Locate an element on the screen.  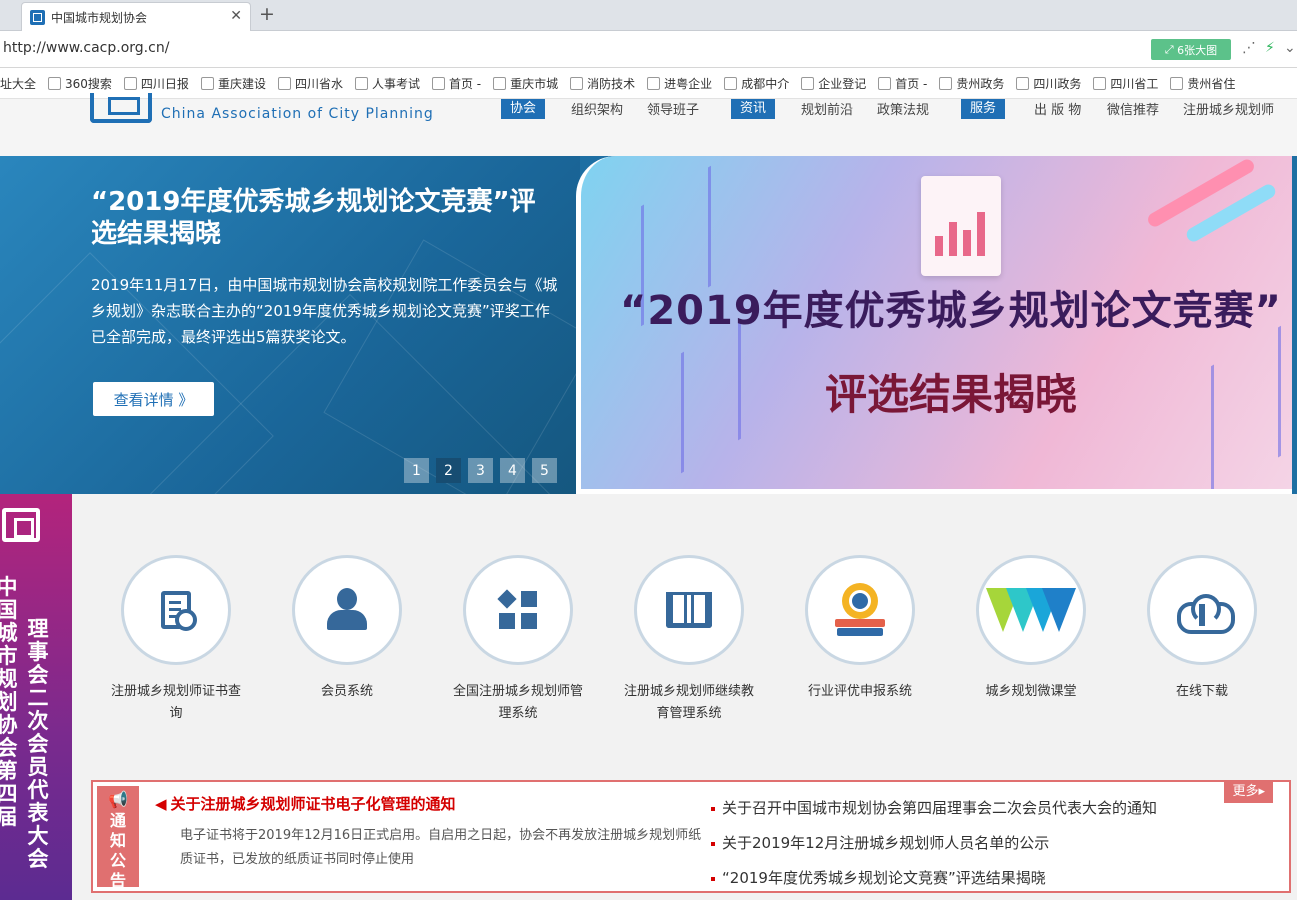
nav-item: 政策法规 is located at coordinates (903, 108).